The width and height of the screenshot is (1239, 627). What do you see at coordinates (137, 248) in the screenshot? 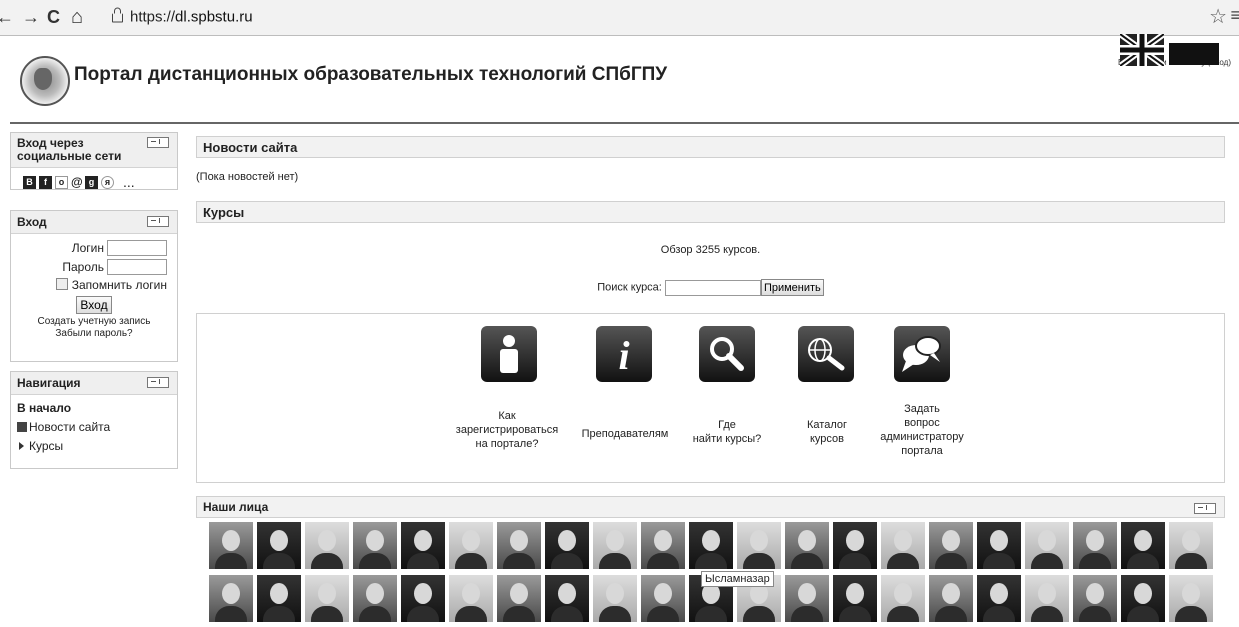
I see `login-input` at bounding box center [137, 248].